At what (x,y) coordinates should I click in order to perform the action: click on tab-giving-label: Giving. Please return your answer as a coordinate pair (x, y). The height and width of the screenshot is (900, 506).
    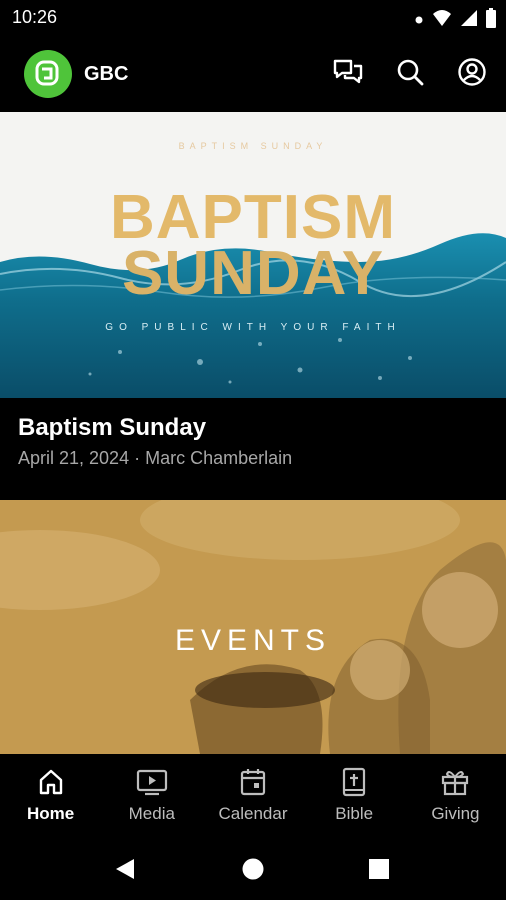
    Looking at the image, I should click on (455, 813).